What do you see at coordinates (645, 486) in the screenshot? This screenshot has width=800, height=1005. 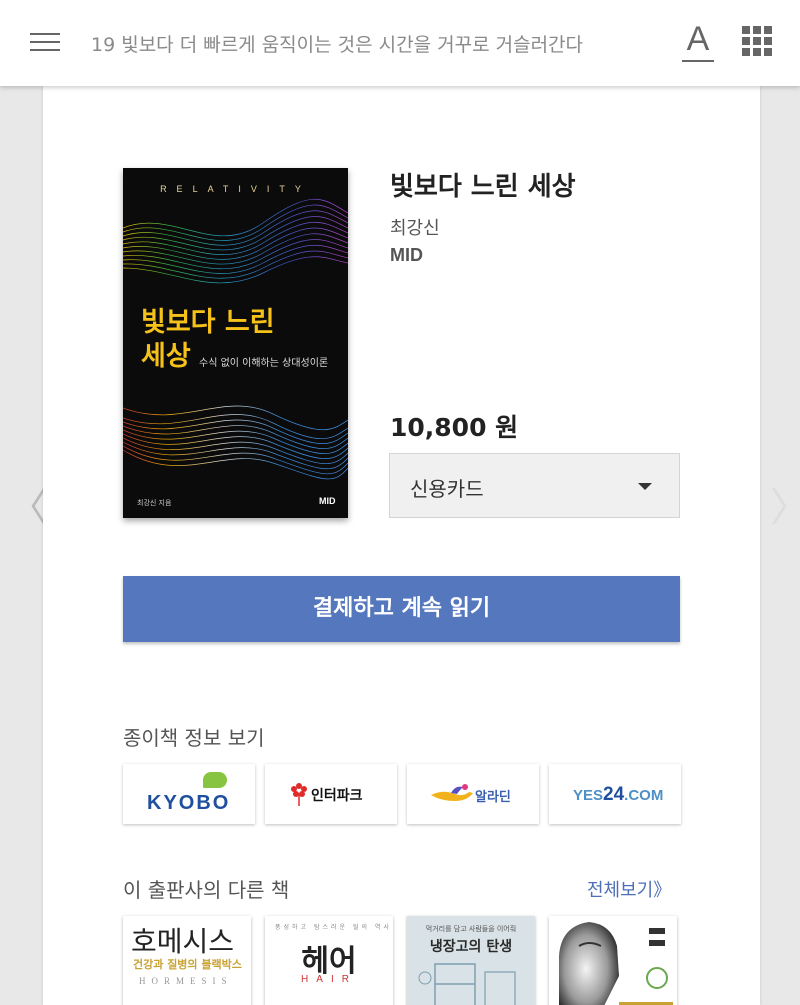 I see `chevron-down-icon` at bounding box center [645, 486].